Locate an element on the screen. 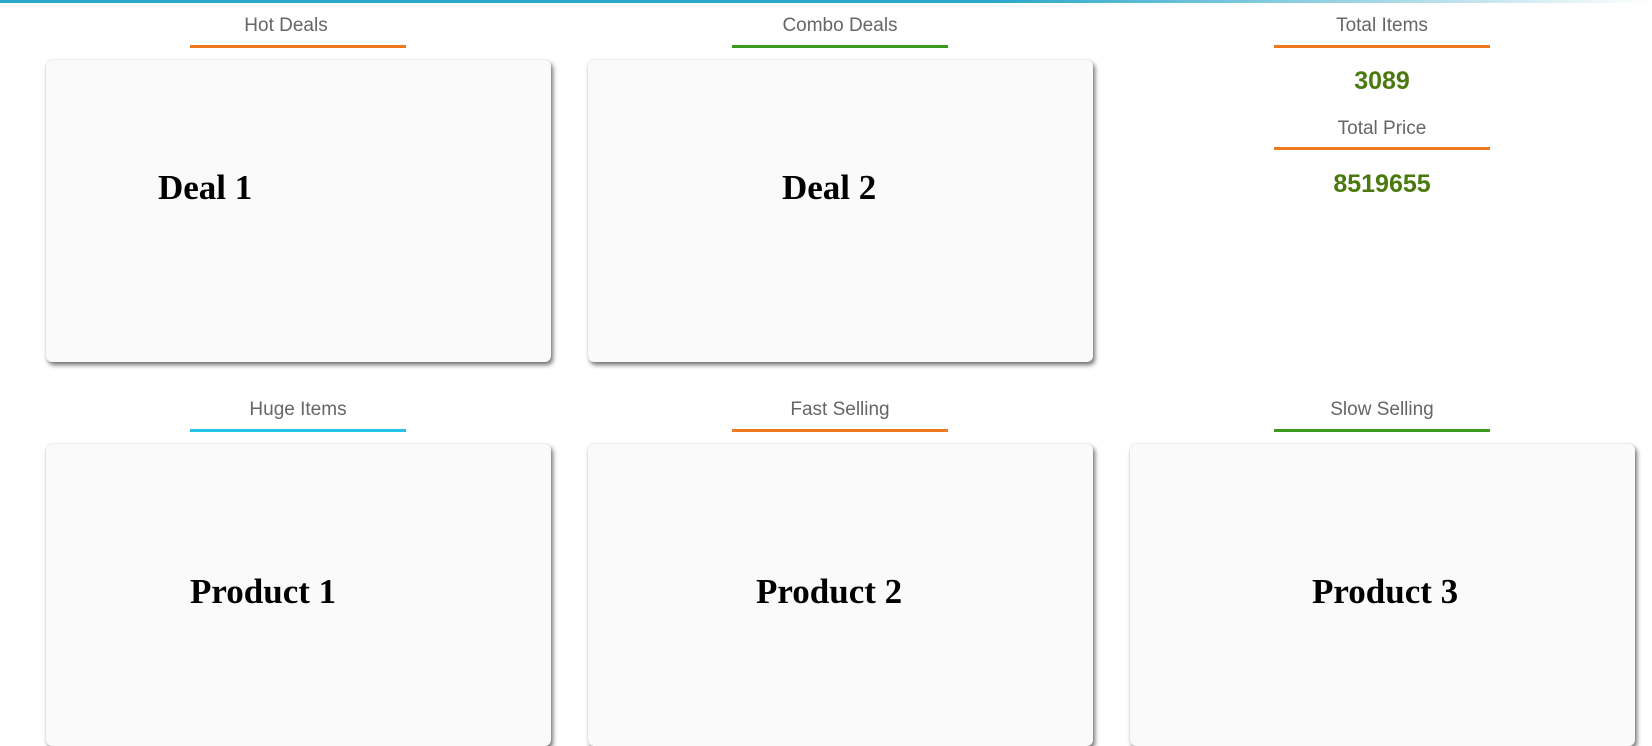 This screenshot has width=1652, height=746. huge-items-card: Product 1 is located at coordinates (298, 595).